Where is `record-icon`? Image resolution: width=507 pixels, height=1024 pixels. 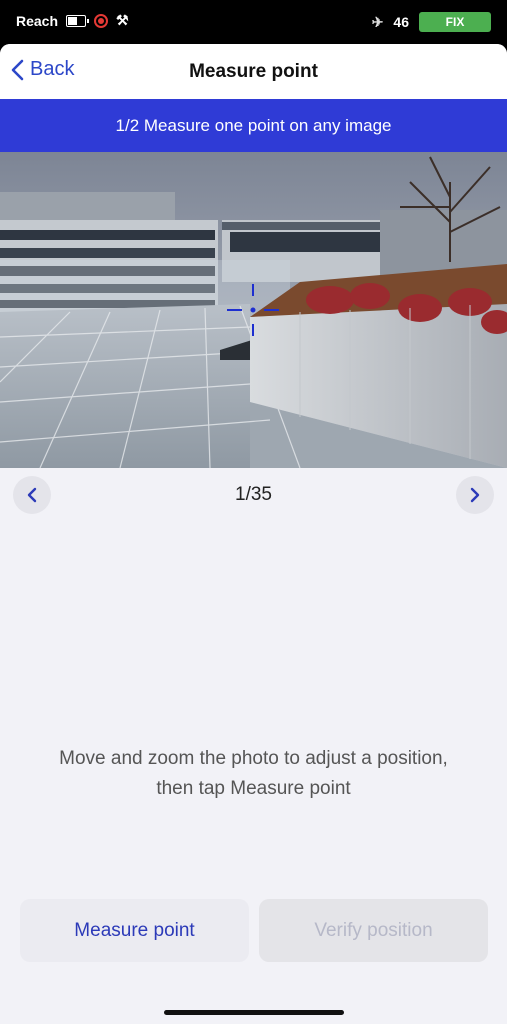 record-icon is located at coordinates (101, 20).